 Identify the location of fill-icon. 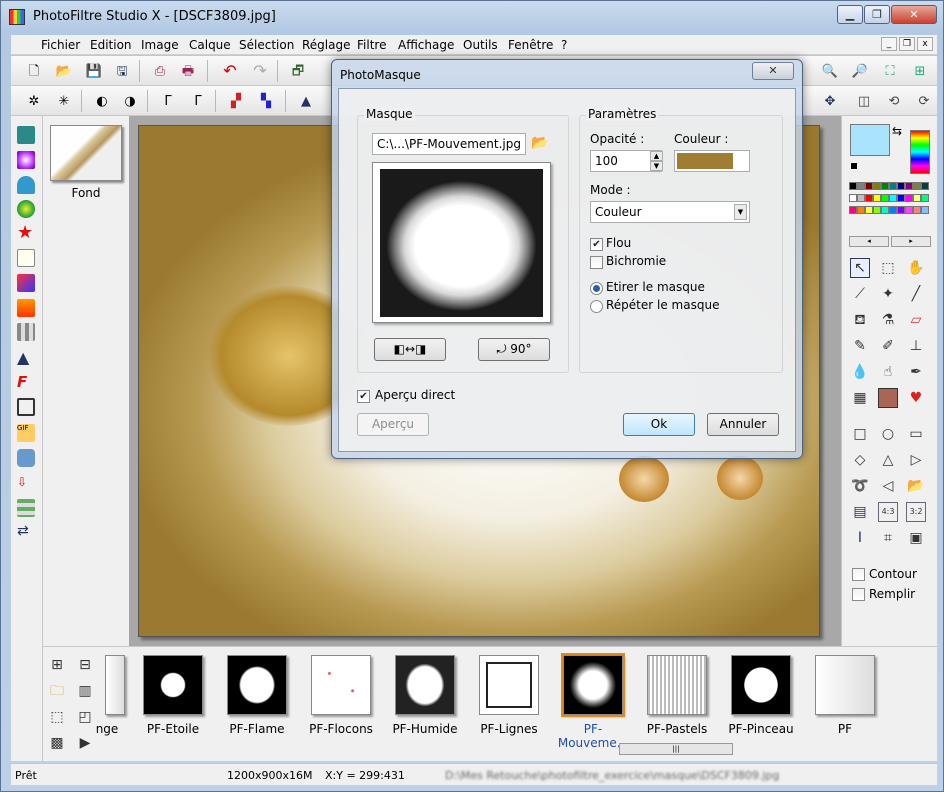
(26, 308).